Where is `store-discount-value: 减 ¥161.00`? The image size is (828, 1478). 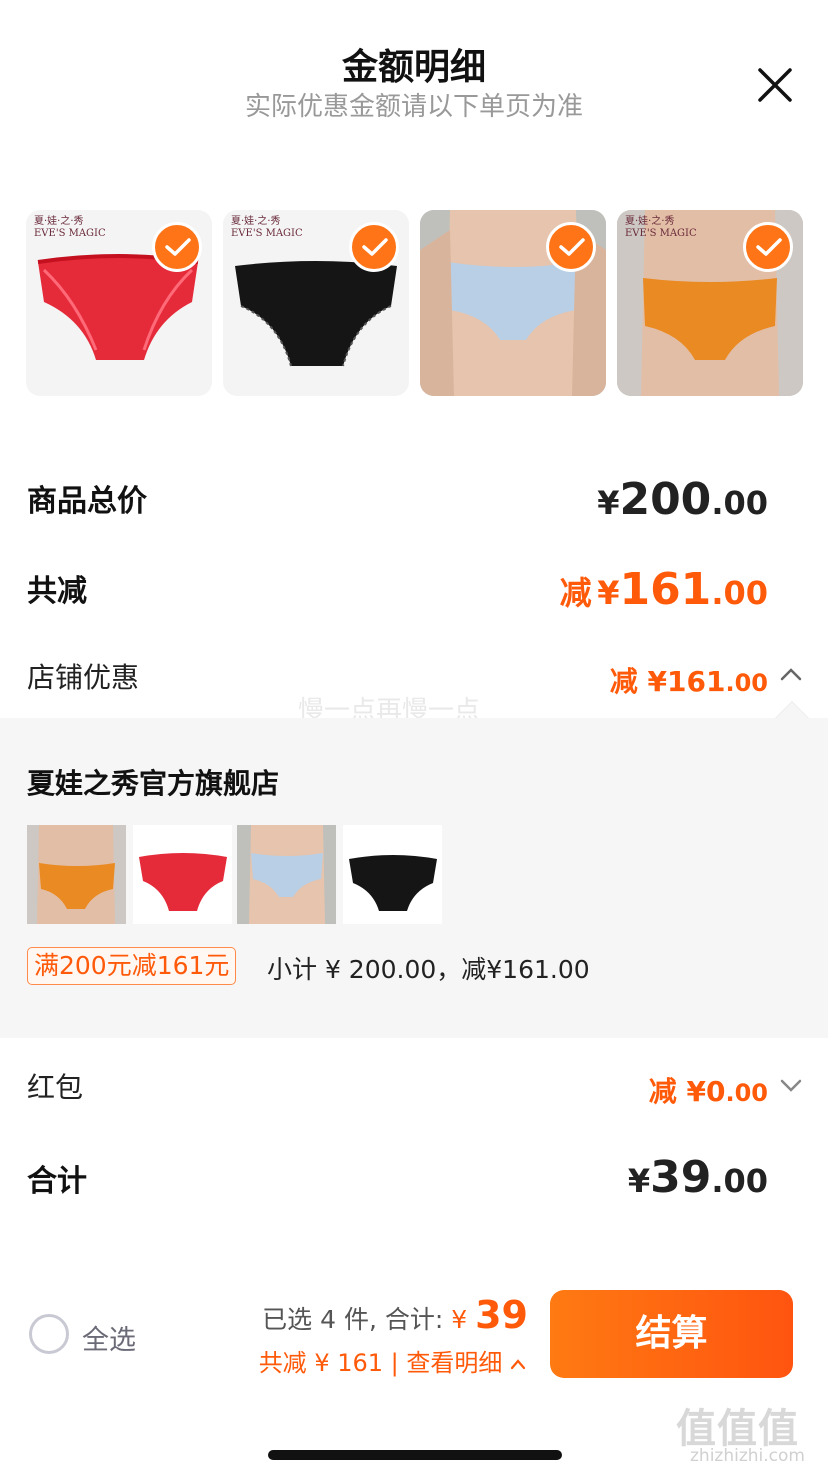 store-discount-value: 减 ¥161.00 is located at coordinates (689, 680).